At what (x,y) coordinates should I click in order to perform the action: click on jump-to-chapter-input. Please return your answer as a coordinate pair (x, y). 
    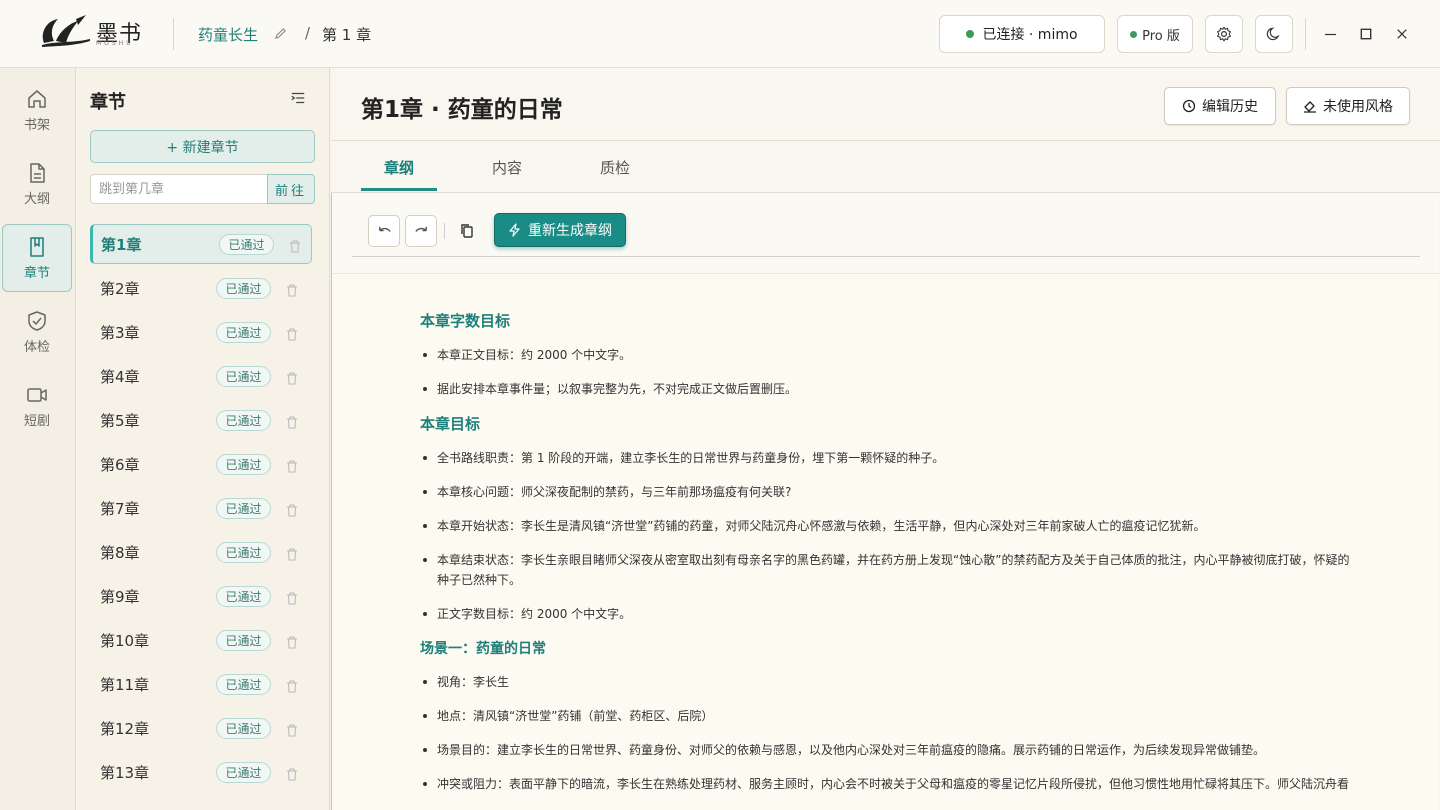
    Looking at the image, I should click on (178, 189).